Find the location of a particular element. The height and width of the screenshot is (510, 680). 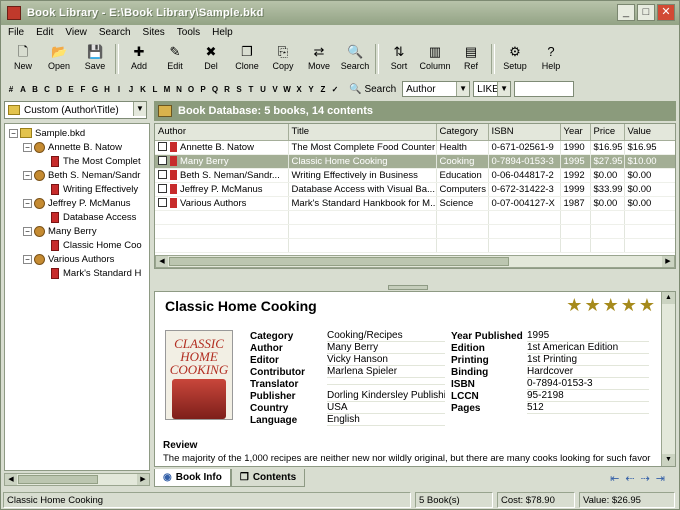

alpha-filter-19: S is located at coordinates (239, 89).